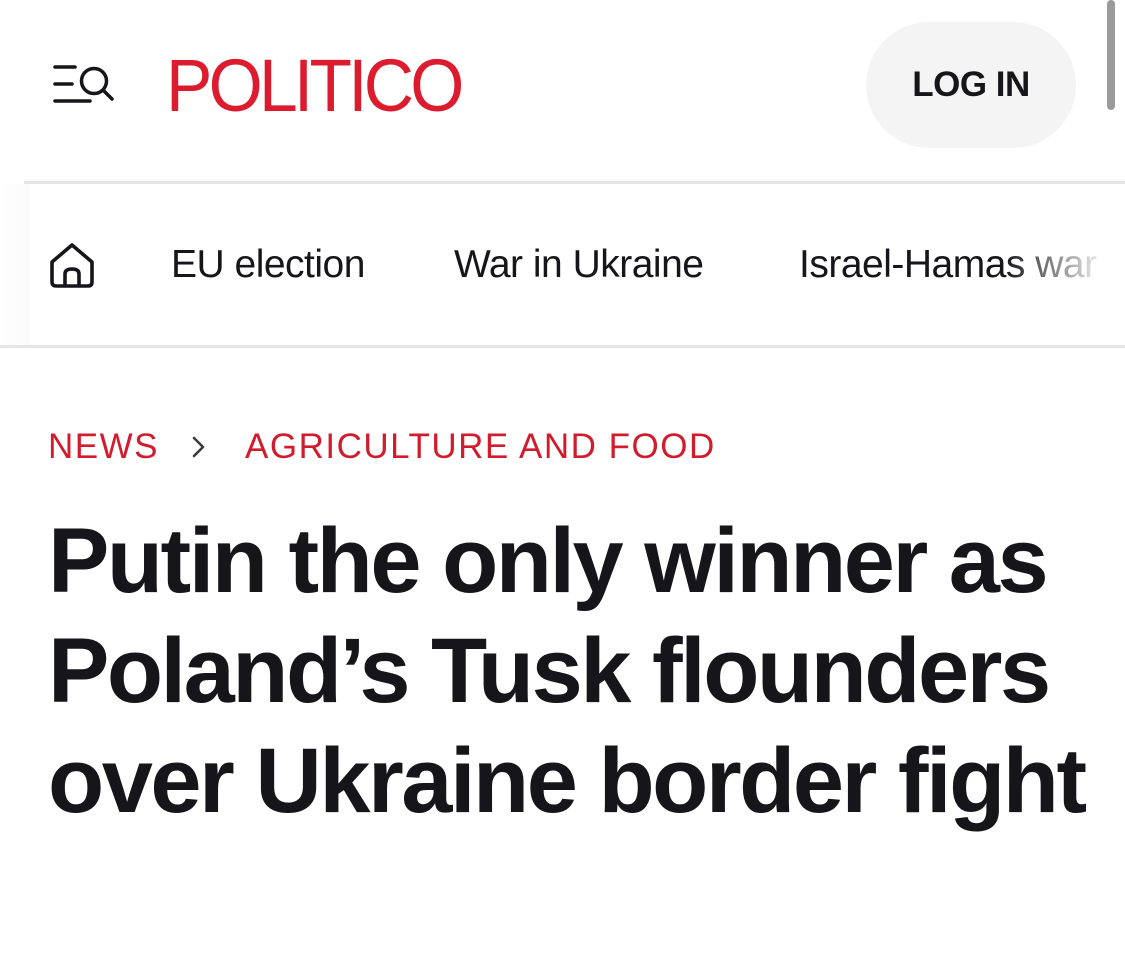 This screenshot has width=1125, height=955. I want to click on nav-item-eu-election: EU election, so click(268, 265).